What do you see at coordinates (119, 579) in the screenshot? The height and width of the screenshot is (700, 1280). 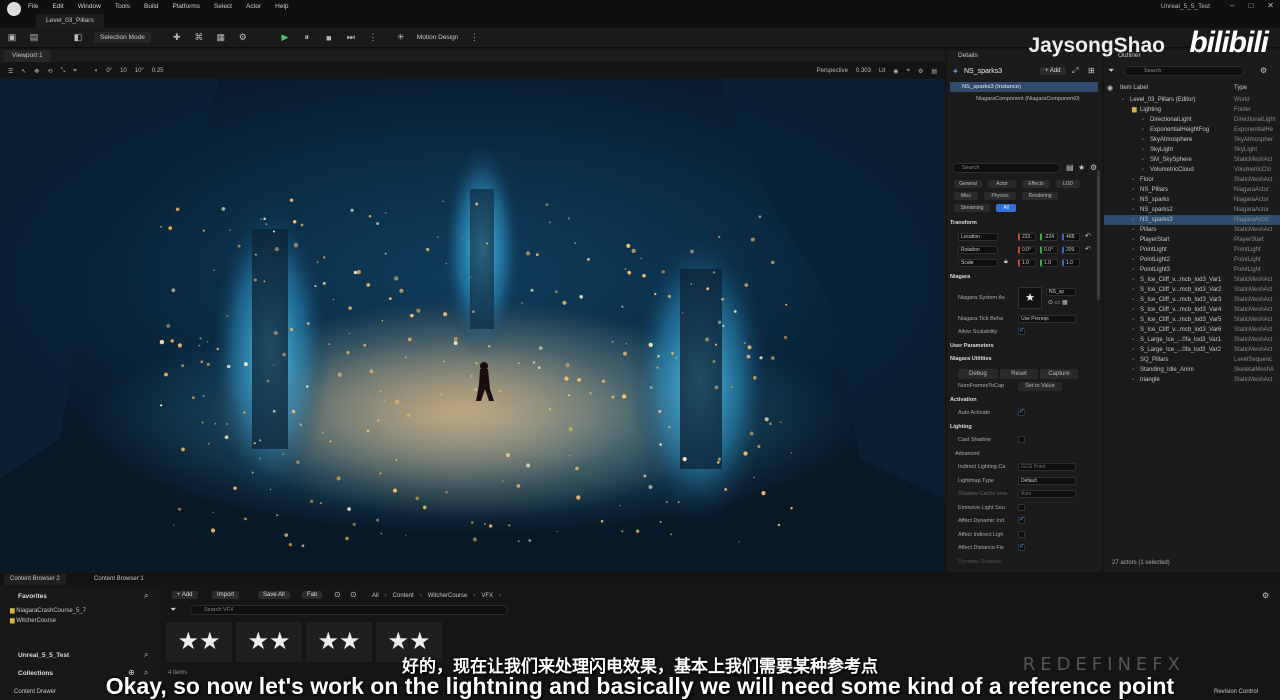 I see `cb-tab-1: Content Browser 1` at bounding box center [119, 579].